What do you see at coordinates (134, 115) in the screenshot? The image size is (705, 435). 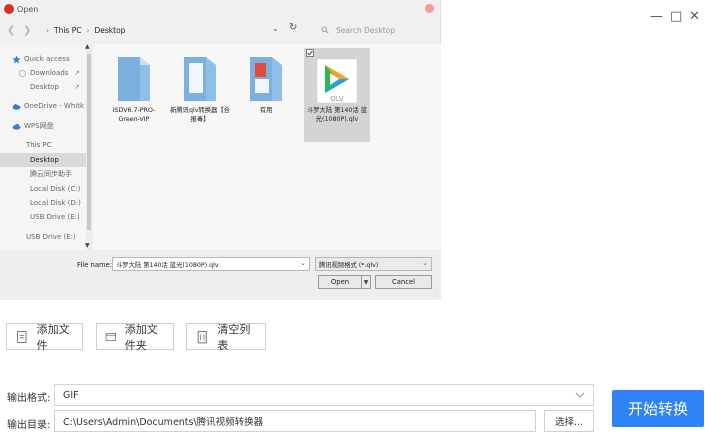 I see `file-name: ISDV6.7-PRO-Green-VIP` at bounding box center [134, 115].